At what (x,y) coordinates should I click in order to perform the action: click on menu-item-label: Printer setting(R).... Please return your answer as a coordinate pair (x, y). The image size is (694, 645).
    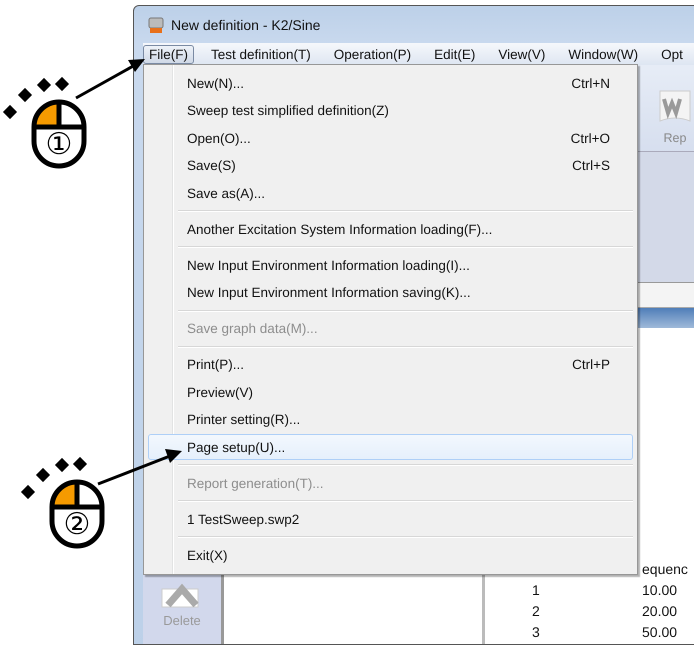
    Looking at the image, I should click on (243, 419).